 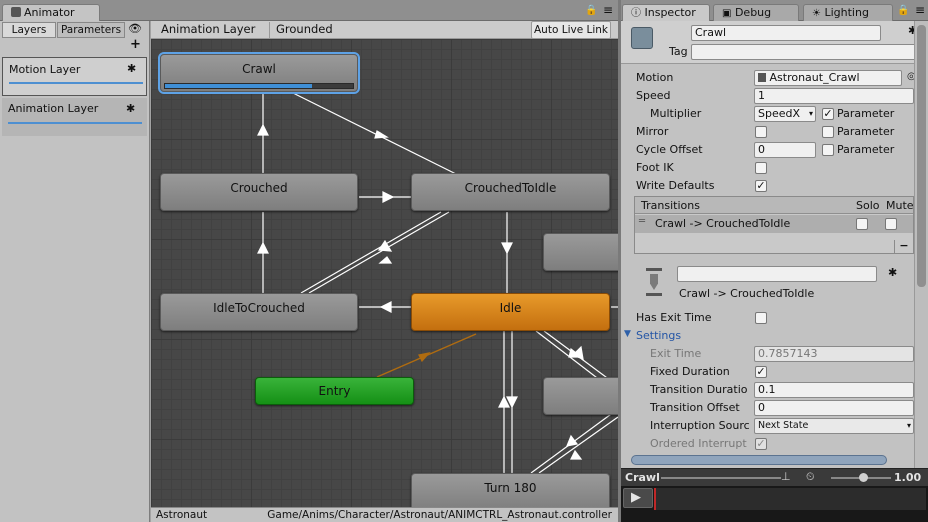 I want to click on mirror-parameter-checkbox, so click(x=828, y=132).